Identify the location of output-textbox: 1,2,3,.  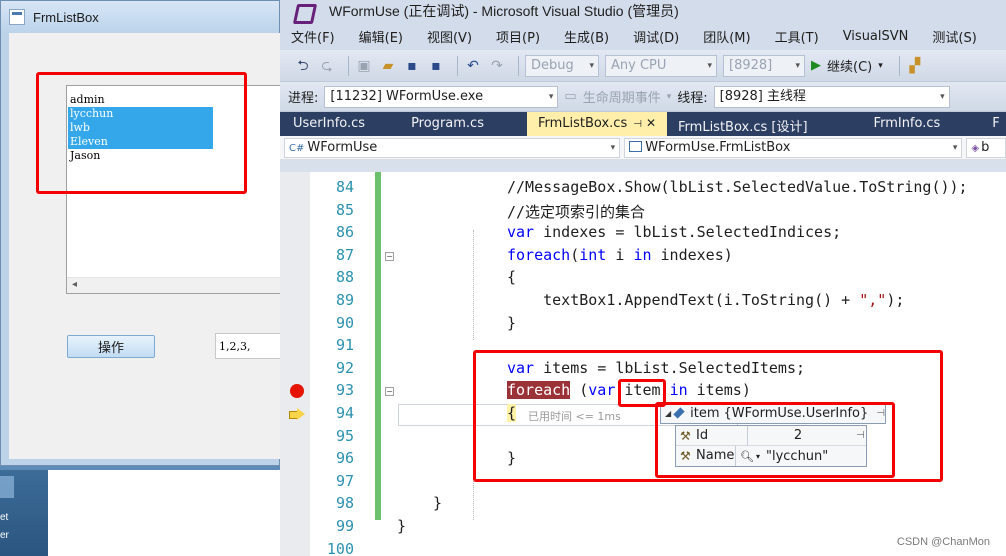
(248, 346).